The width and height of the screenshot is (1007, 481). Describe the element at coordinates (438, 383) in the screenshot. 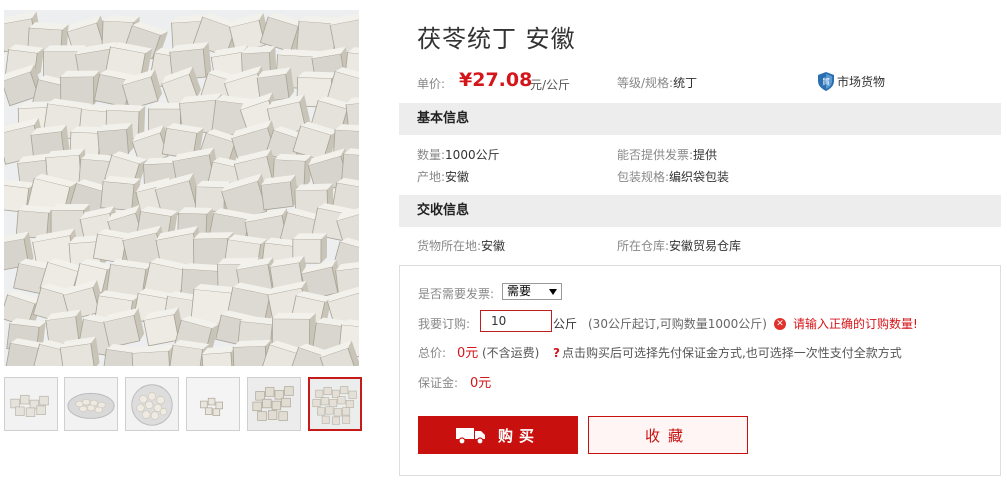

I see `deposit-label: 保证金:` at that location.